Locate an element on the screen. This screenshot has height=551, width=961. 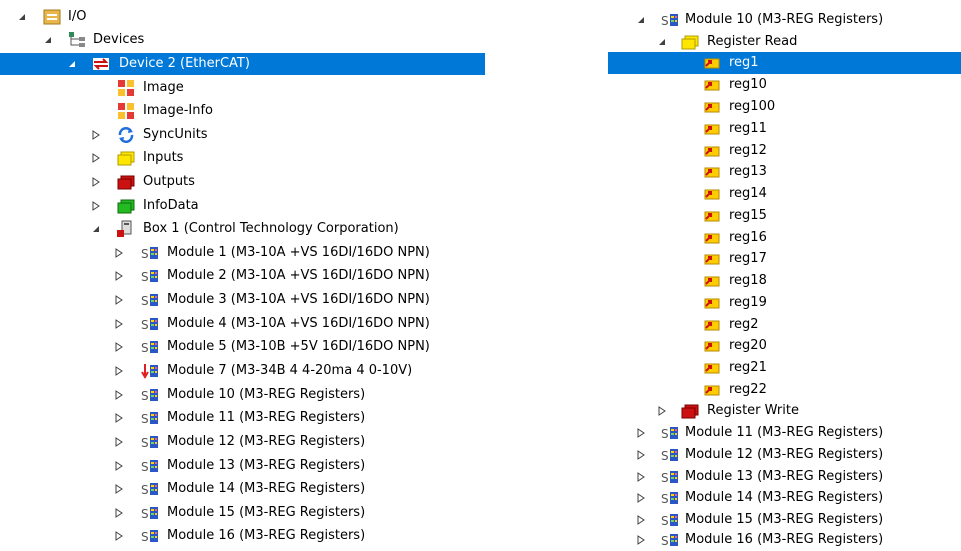
tree-item-label: reg18 is located at coordinates (748, 280).